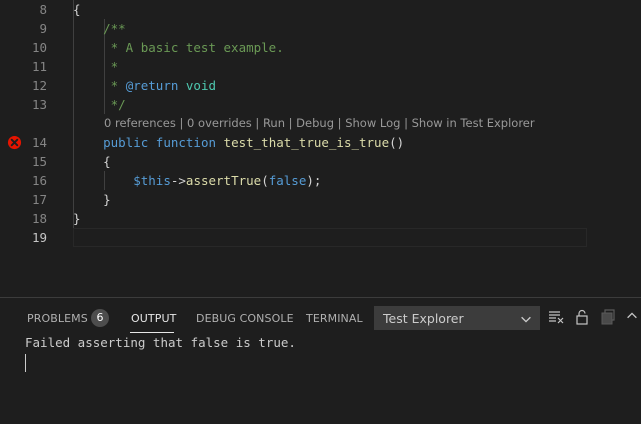 The height and width of the screenshot is (424, 641). Describe the element at coordinates (39, 237) in the screenshot. I see `line-number: 19` at that location.